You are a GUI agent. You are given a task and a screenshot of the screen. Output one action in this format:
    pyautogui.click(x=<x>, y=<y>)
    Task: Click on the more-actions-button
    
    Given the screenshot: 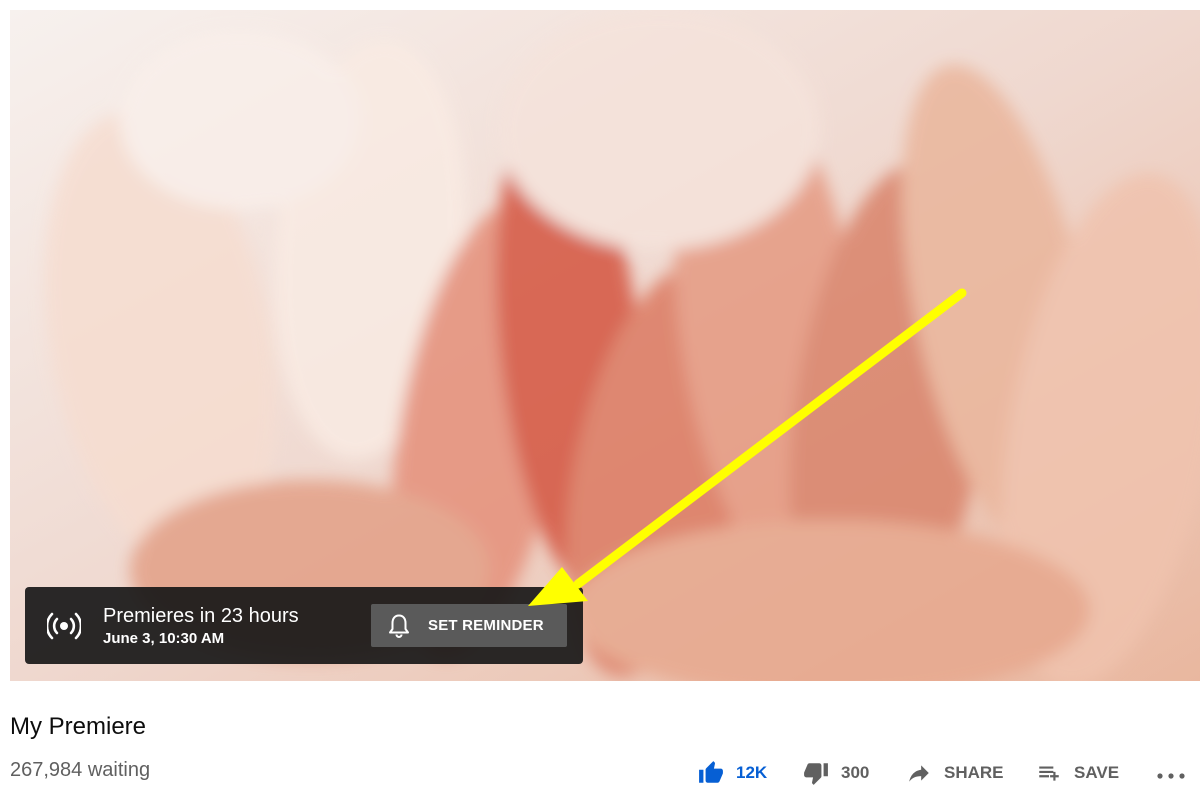 What is the action you would take?
    pyautogui.click(x=1171, y=773)
    